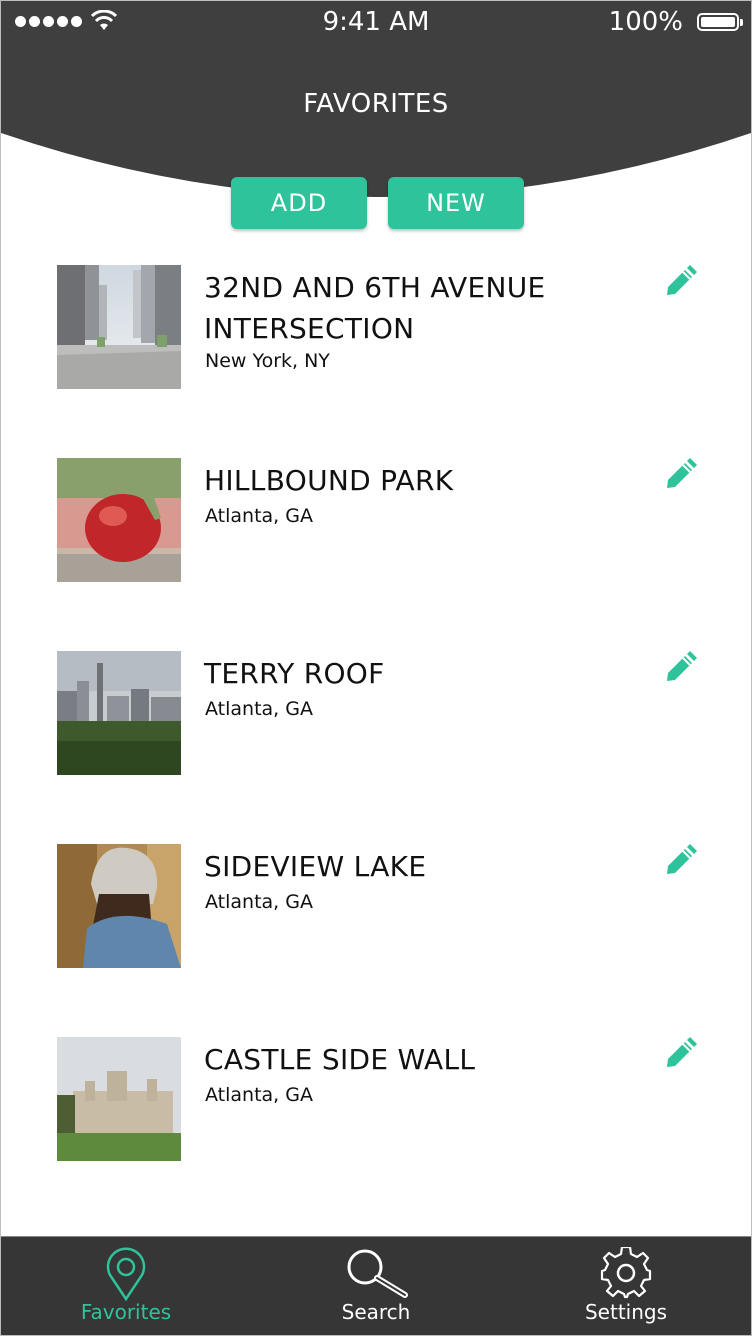 The image size is (752, 1336). I want to click on gear-icon, so click(626, 1273).